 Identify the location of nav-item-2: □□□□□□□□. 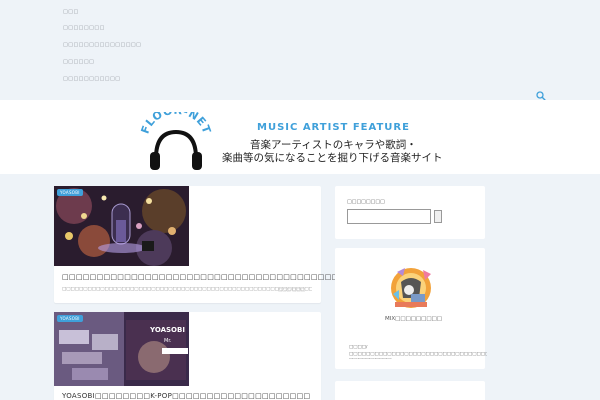
(84, 28).